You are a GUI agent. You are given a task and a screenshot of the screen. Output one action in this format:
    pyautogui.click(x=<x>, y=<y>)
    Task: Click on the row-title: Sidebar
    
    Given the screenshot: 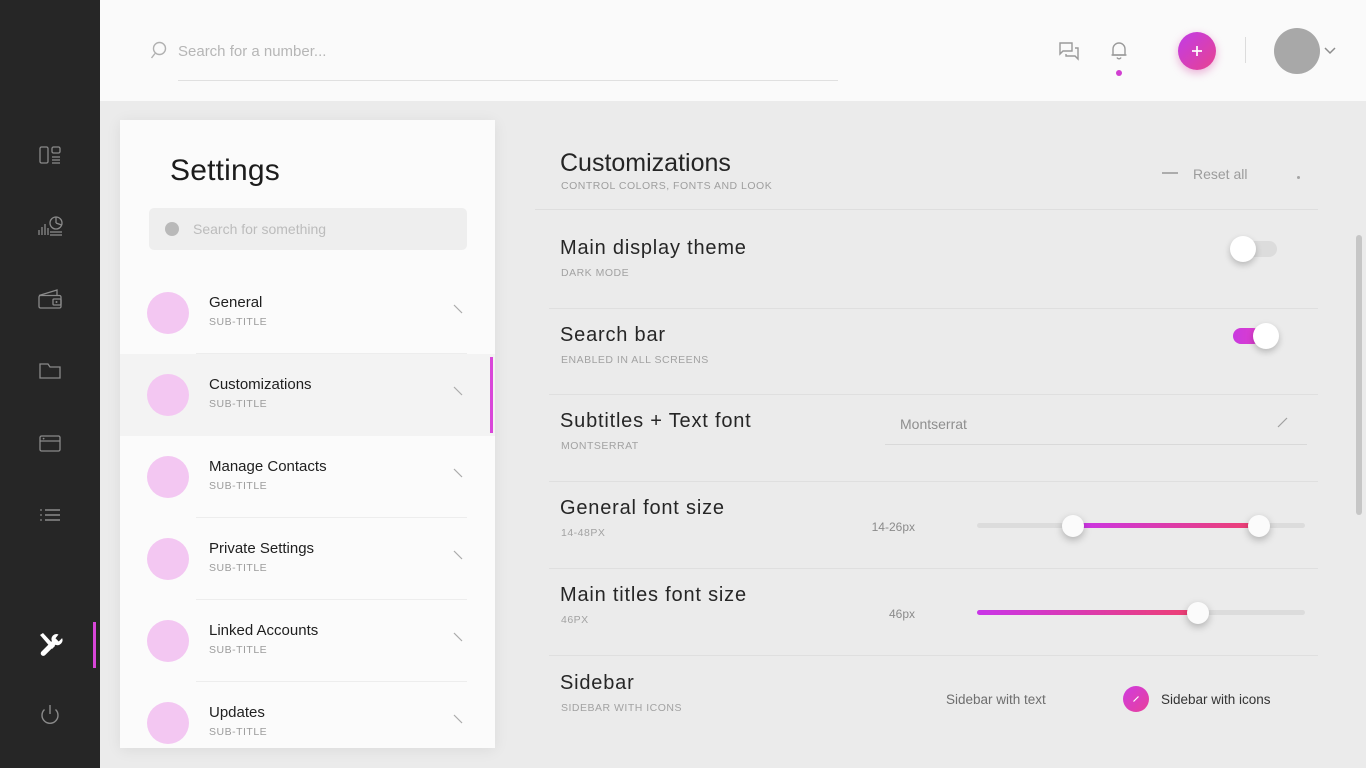 What is the action you would take?
    pyautogui.click(x=597, y=683)
    